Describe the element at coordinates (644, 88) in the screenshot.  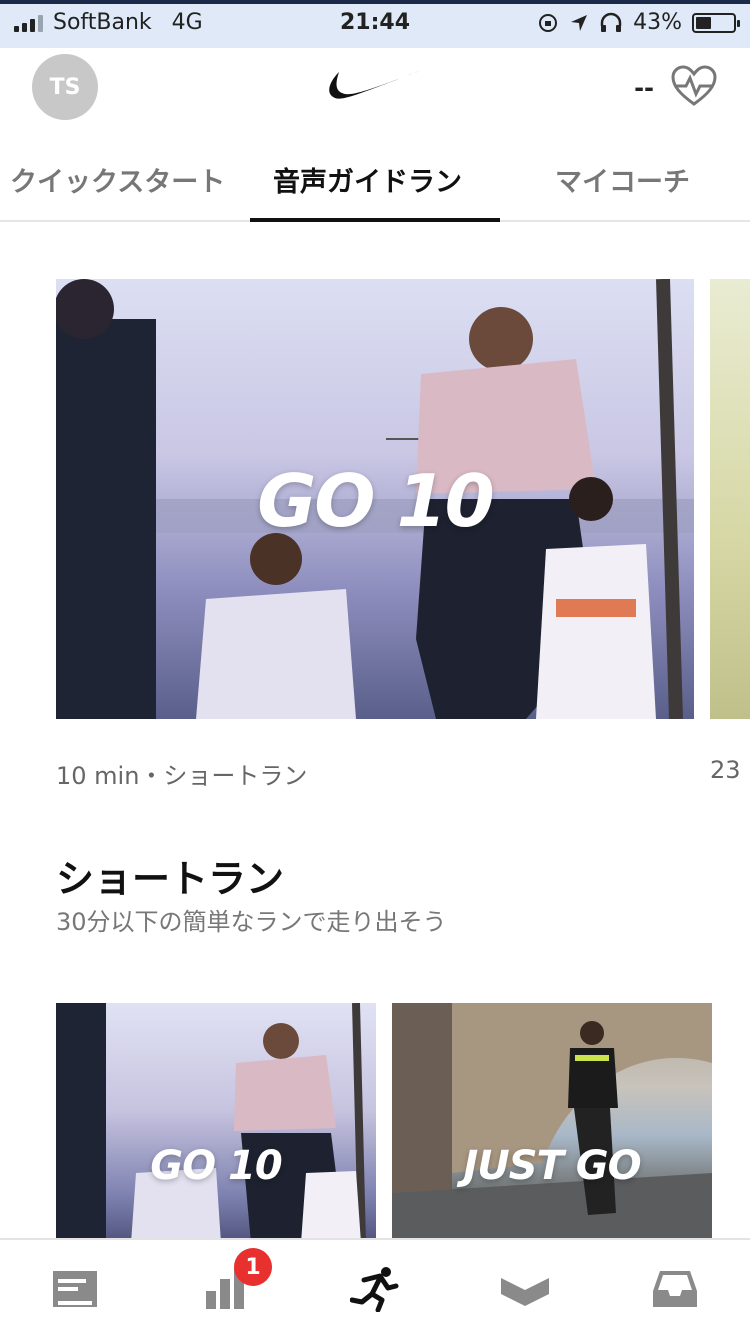
I see `heart-rate-value: --` at that location.